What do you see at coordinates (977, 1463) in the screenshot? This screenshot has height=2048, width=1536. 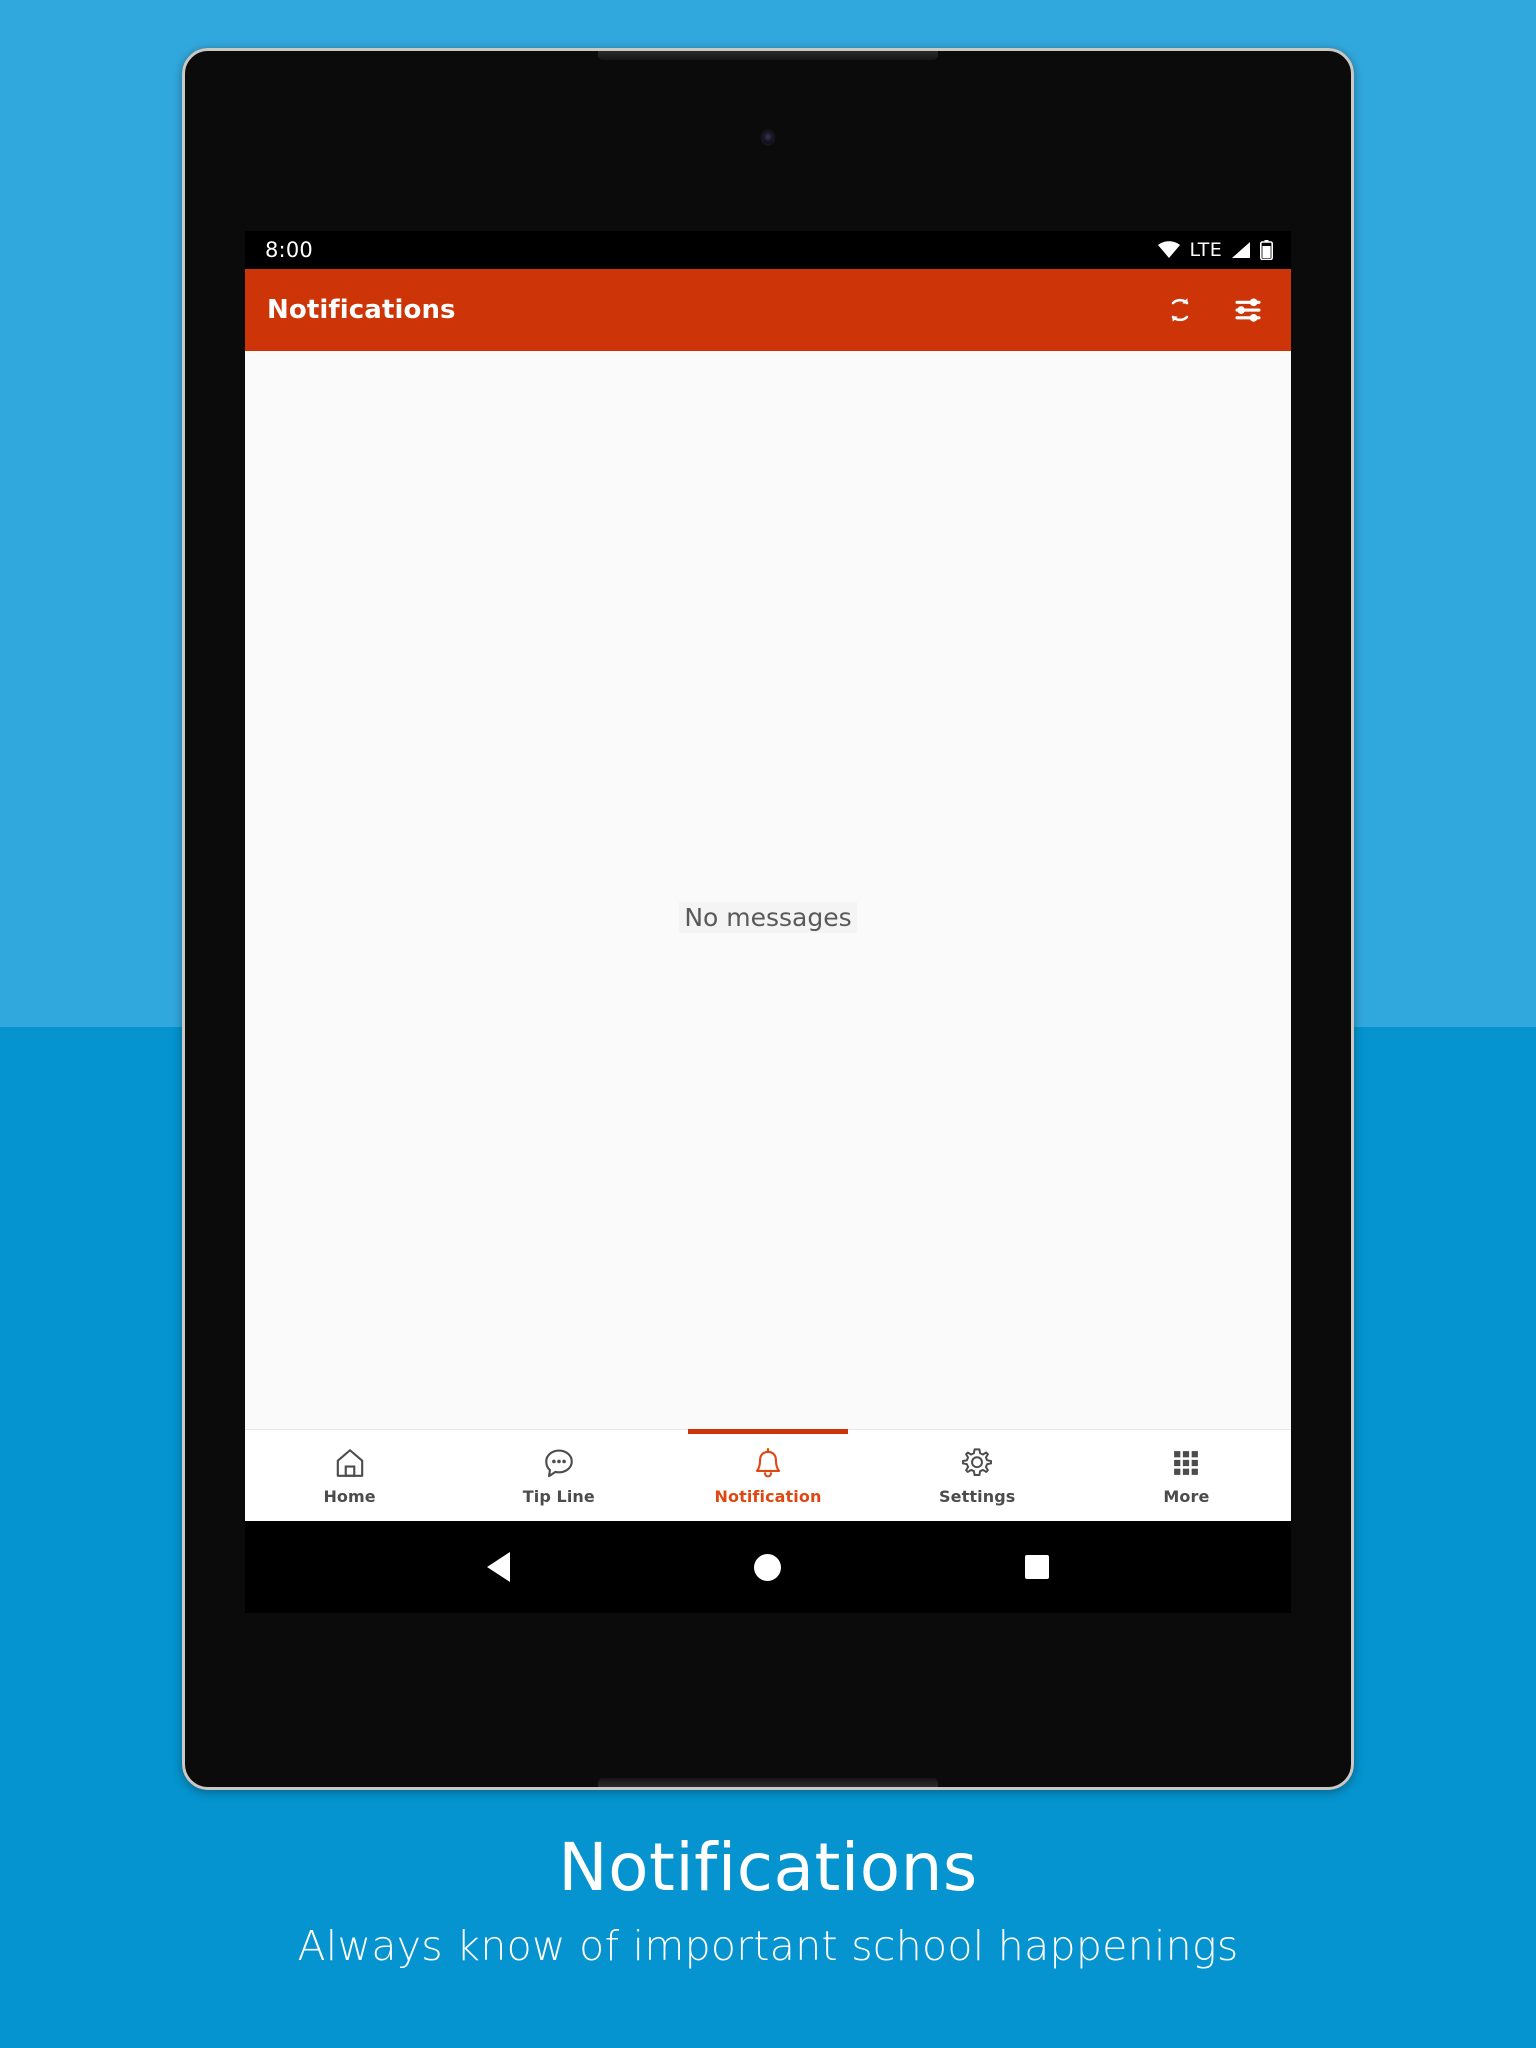 I see `gear-icon` at bounding box center [977, 1463].